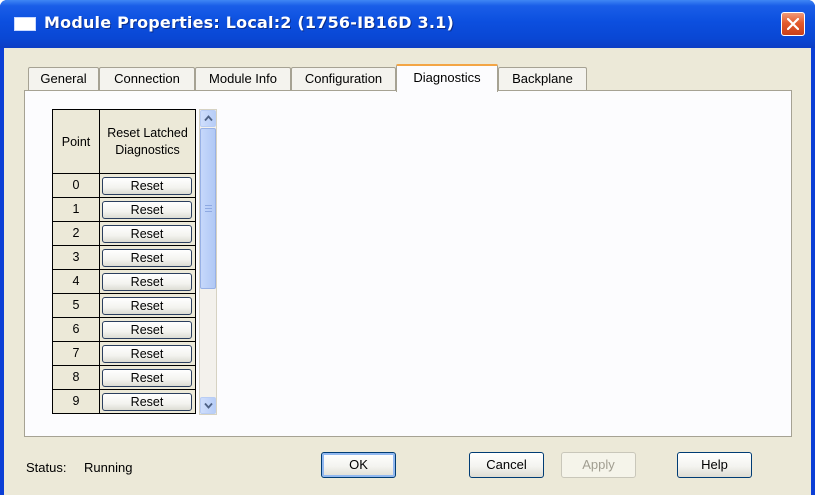 The width and height of the screenshot is (815, 495). I want to click on tab-backplane: Backplane, so click(542, 78).